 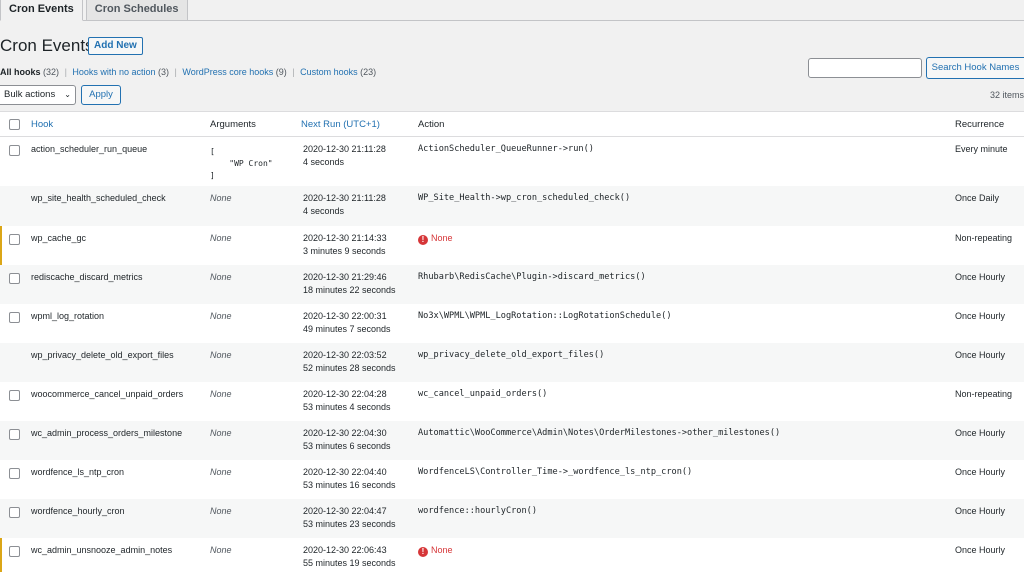 I want to click on hook-name: action_scheduler_run_queue, so click(x=89, y=149).